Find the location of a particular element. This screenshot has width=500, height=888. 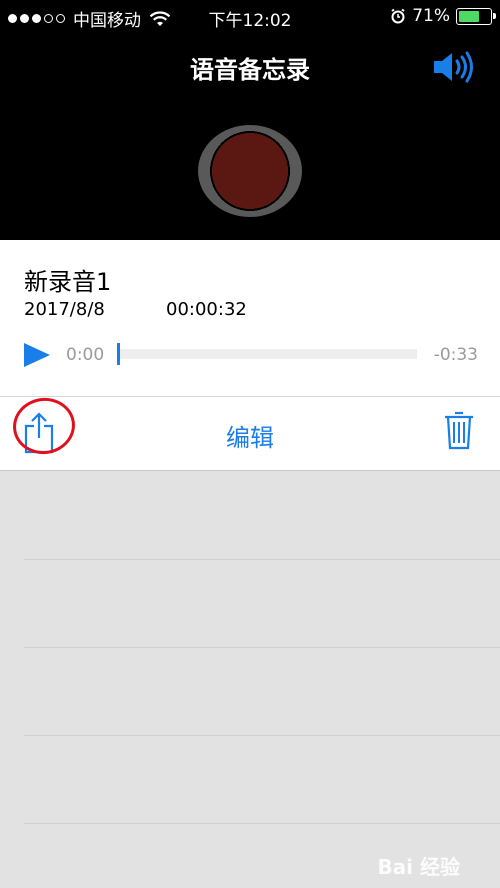

elapsed-time: 0:00 is located at coordinates (85, 355).